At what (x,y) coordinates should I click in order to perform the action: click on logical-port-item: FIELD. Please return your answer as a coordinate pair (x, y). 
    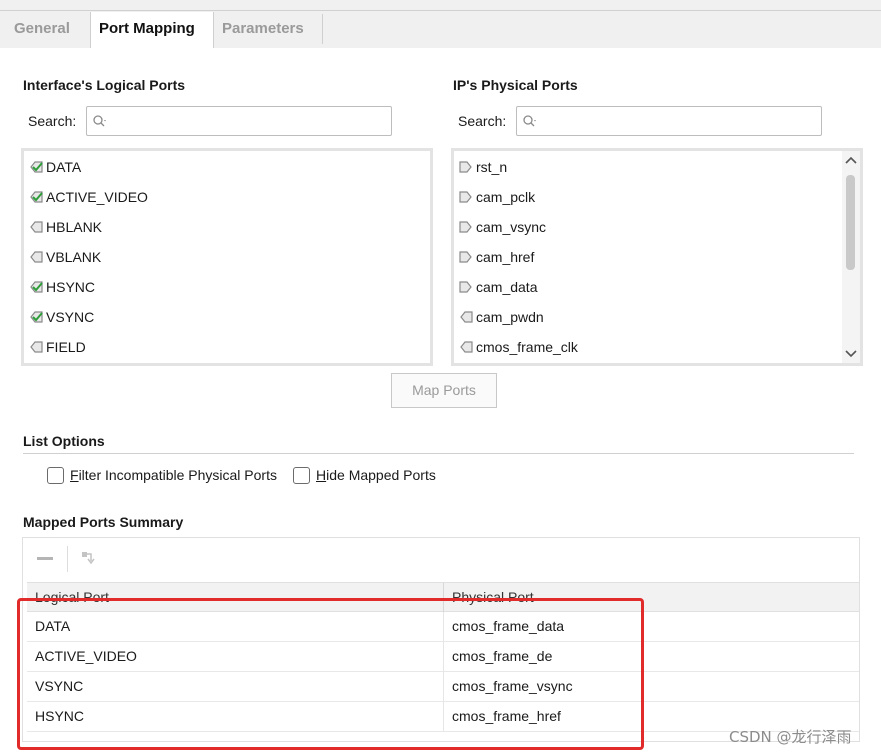
    Looking at the image, I should click on (57, 347).